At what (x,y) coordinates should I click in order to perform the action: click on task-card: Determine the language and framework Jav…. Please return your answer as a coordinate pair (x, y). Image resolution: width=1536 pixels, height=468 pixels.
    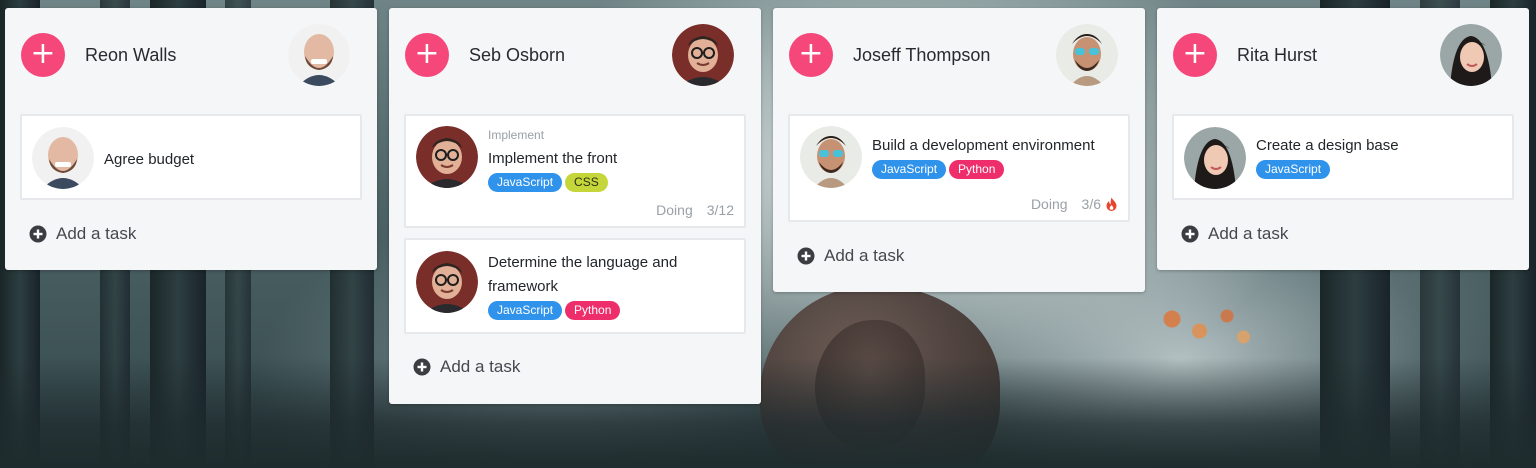
    Looking at the image, I should click on (575, 286).